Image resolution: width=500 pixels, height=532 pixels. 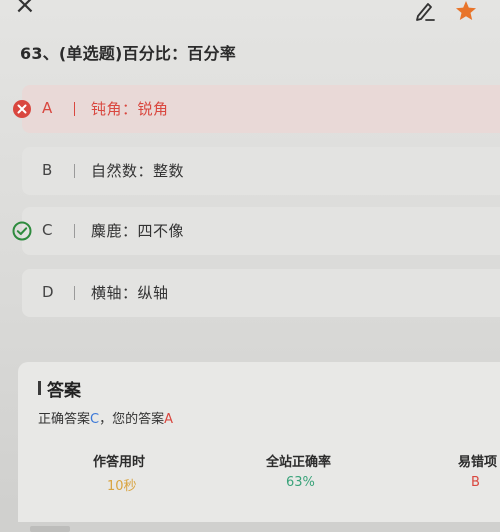 What do you see at coordinates (132, 419) in the screenshot?
I see `your-answer-label: ，您的答案` at bounding box center [132, 419].